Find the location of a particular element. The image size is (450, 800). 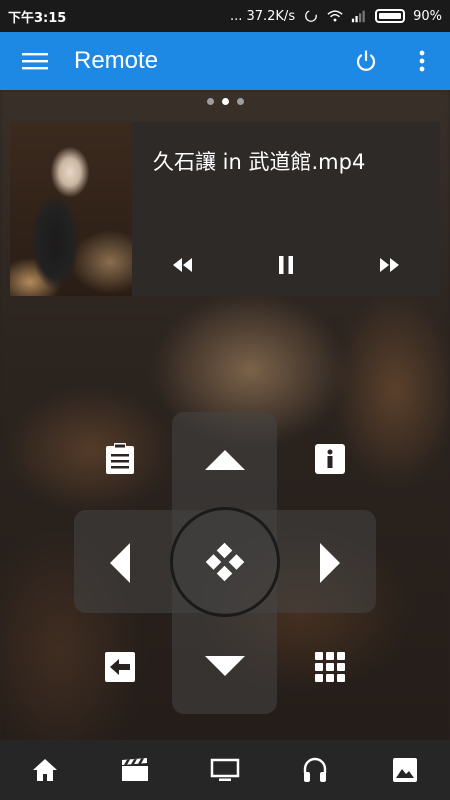

nav-home is located at coordinates (45, 770).